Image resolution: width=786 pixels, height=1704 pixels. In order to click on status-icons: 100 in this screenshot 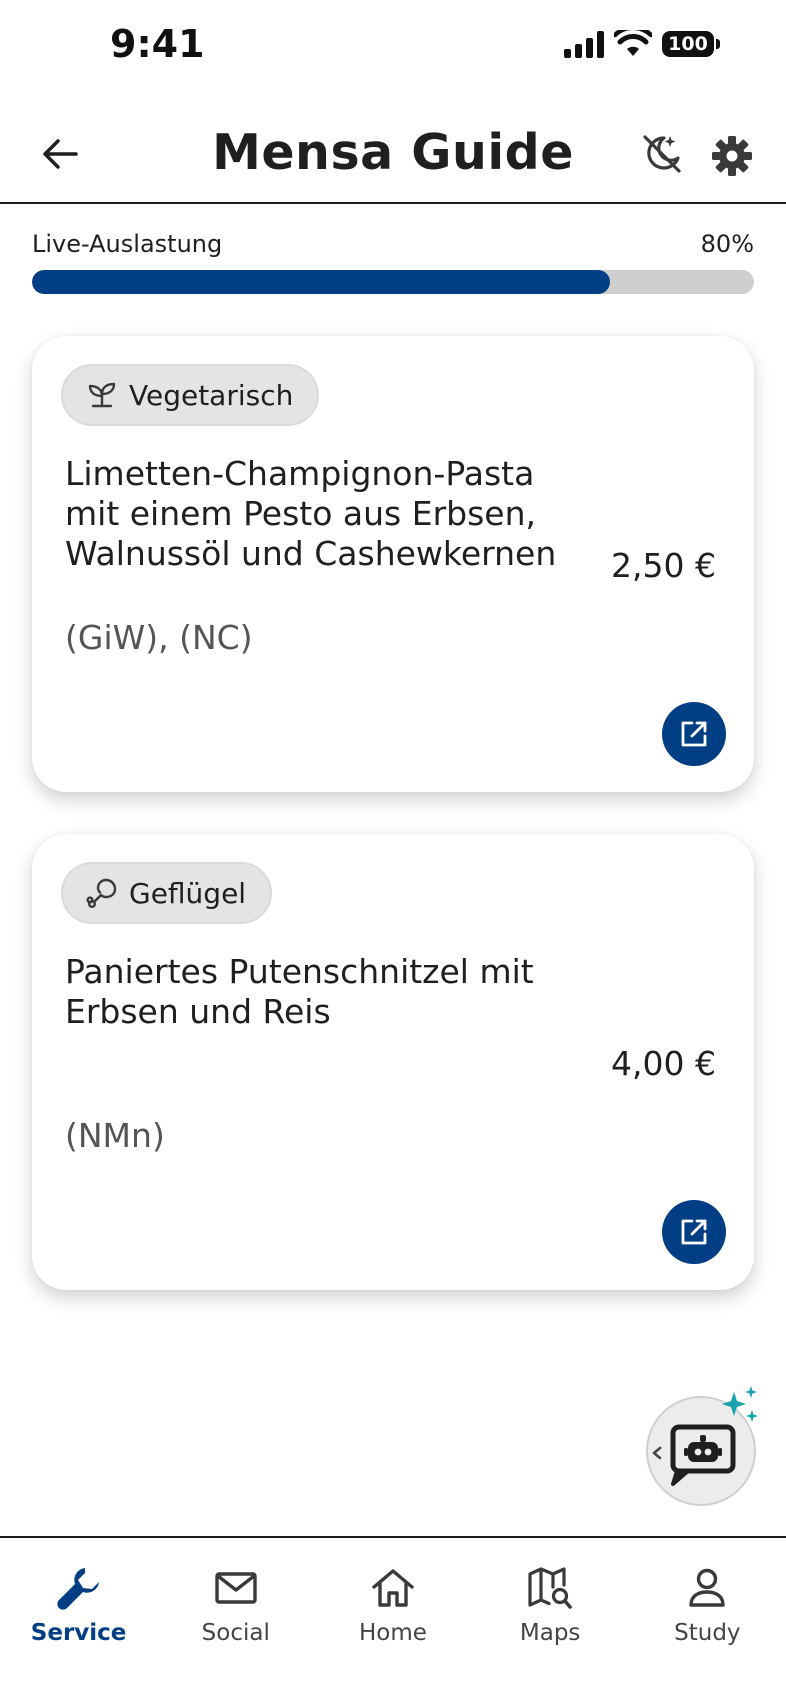, I will do `click(642, 44)`.